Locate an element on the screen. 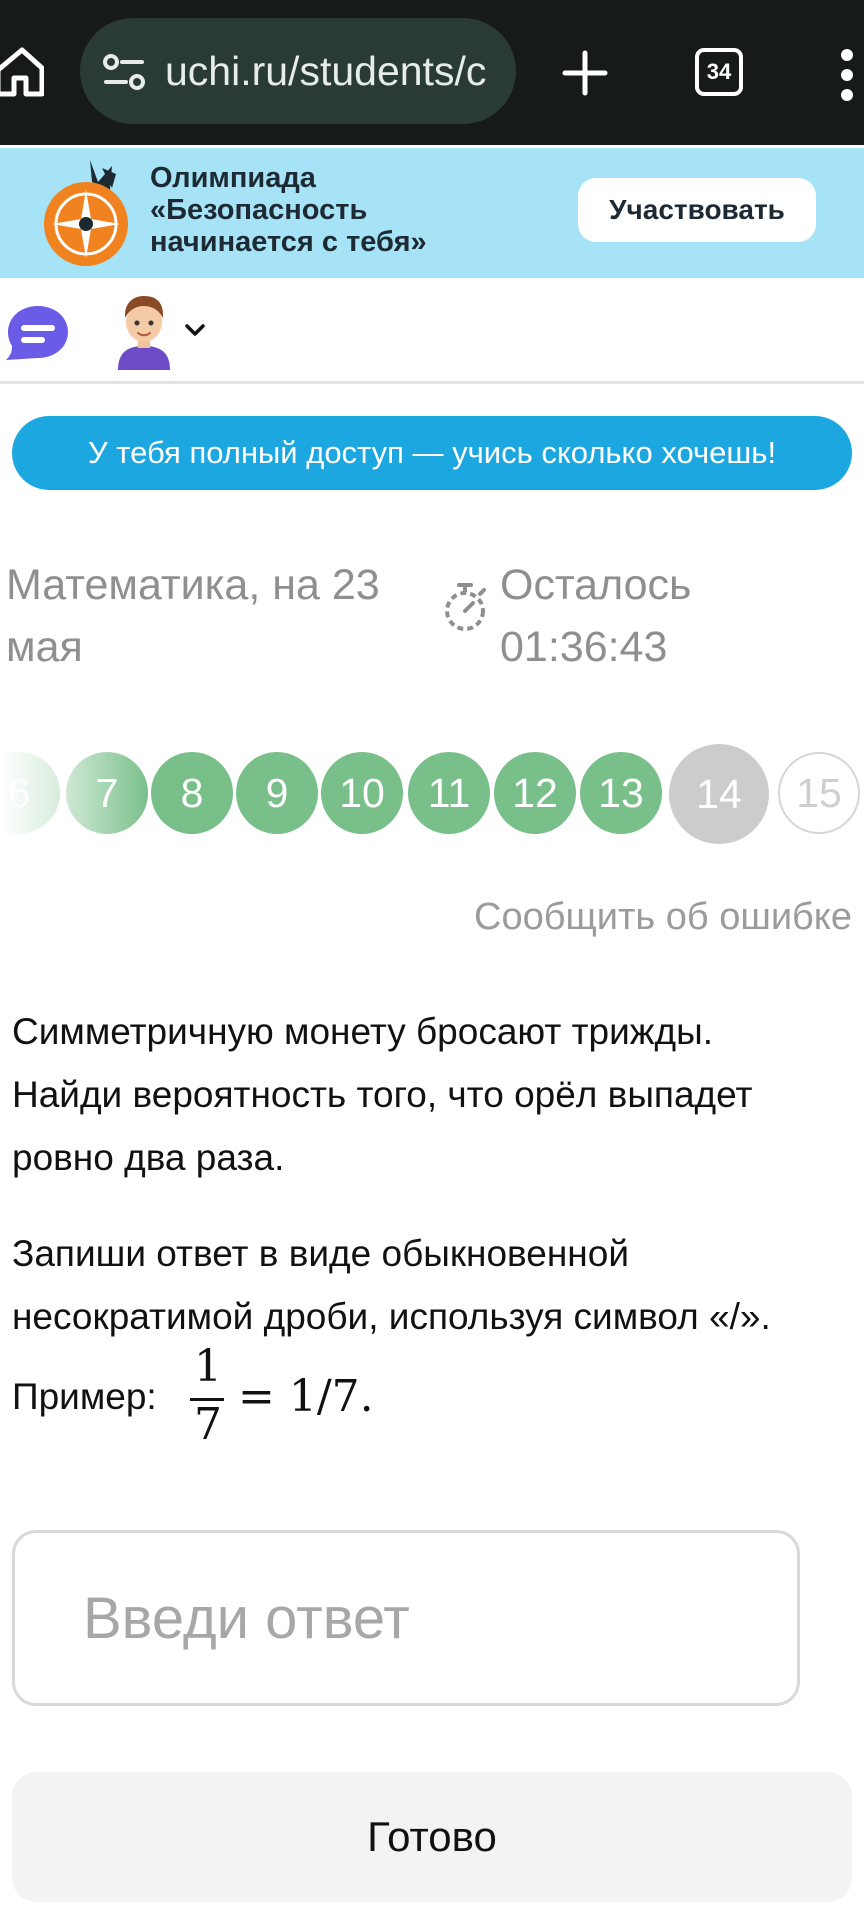 The width and height of the screenshot is (864, 1920). task-line: Симметричную монету бросают трижды. is located at coordinates (362, 1031).